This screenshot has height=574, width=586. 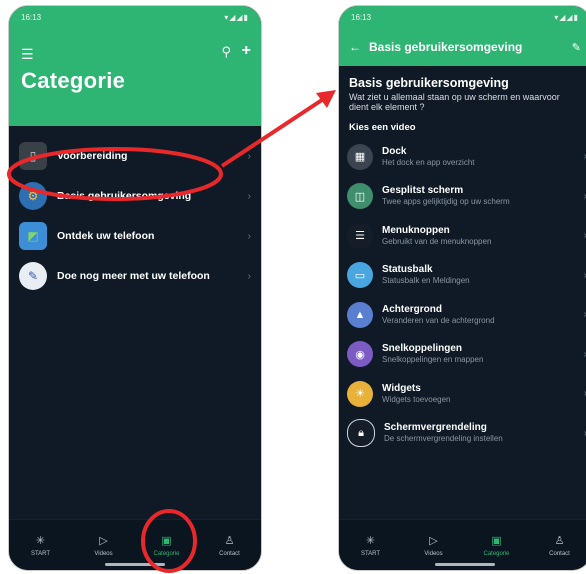 I want to click on category-item-basis-gebruikersomgeving: ⚙ Basis gebruikersomgeving ›, so click(x=135, y=196).